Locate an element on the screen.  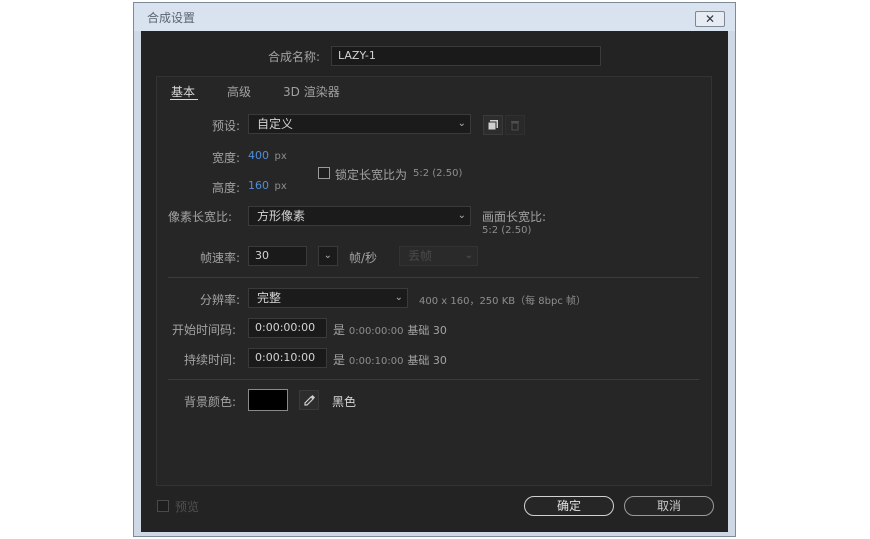
frame-aspect-label: 画面长宽比: is located at coordinates (514, 217).